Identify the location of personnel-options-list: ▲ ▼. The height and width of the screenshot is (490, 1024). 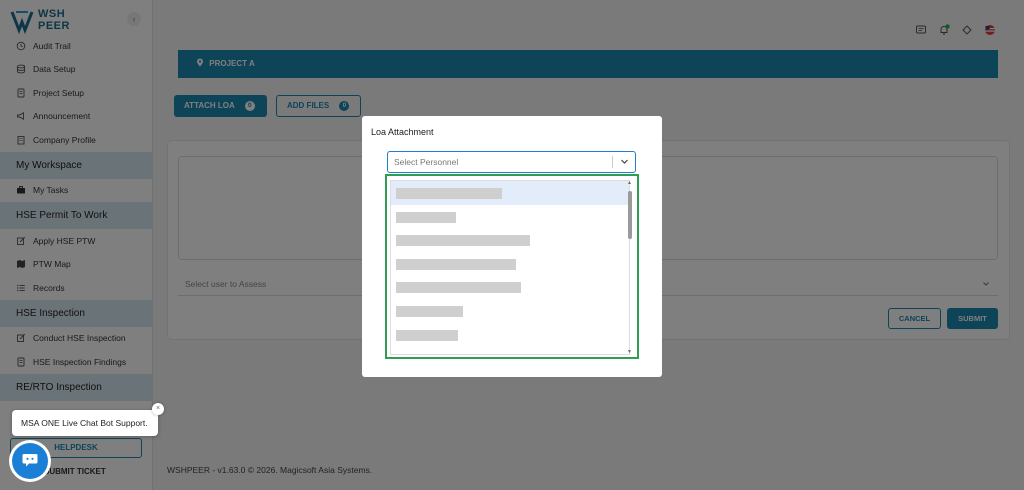
(512, 266).